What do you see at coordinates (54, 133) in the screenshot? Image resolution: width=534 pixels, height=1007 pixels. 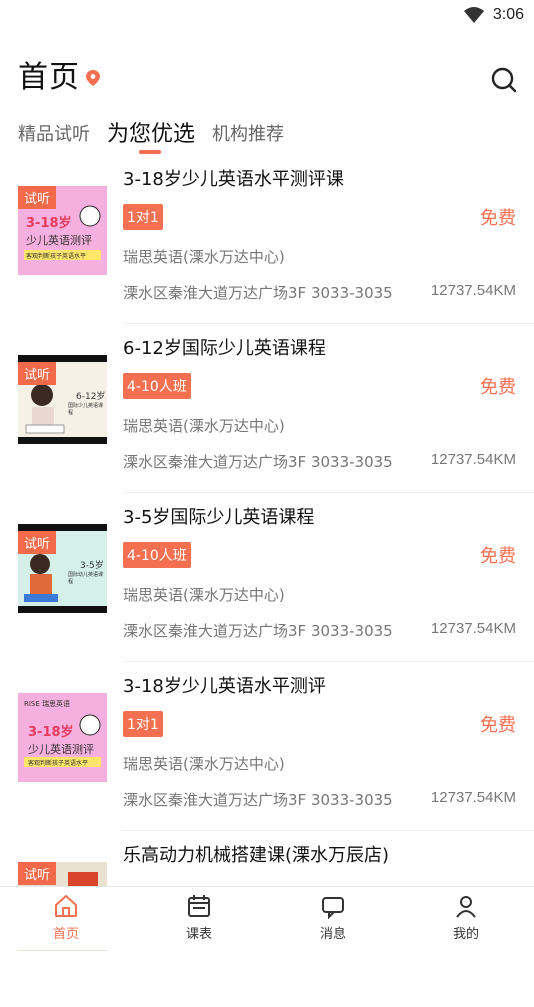 I see `tab-premium-trial: 精品试听` at bounding box center [54, 133].